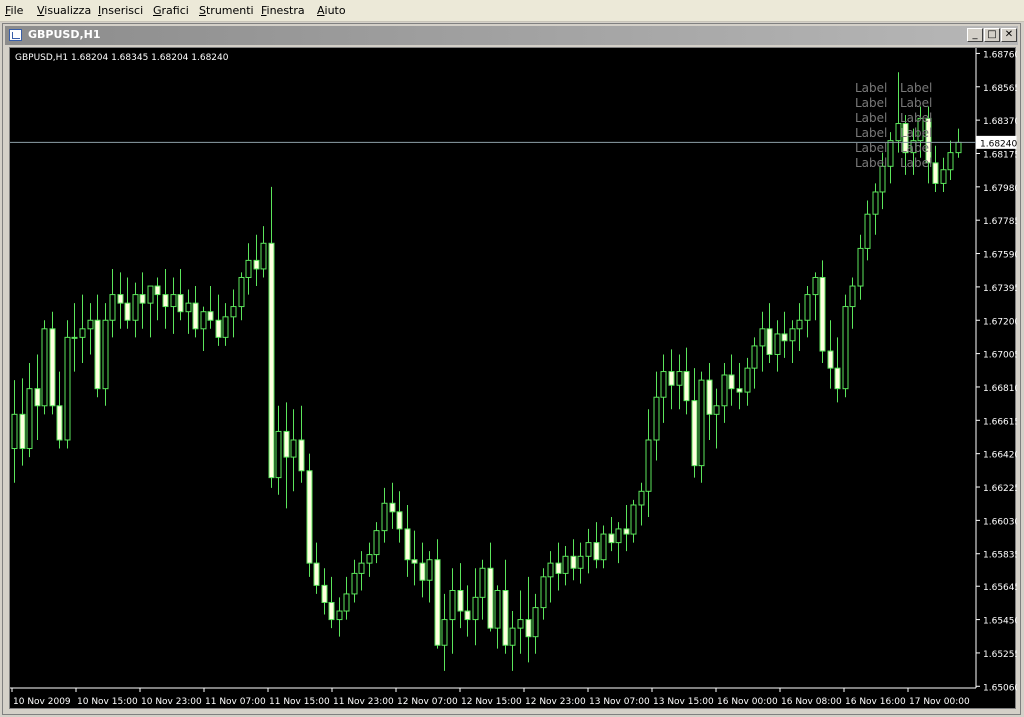 Image resolution: width=1024 pixels, height=717 pixels. Describe the element at coordinates (299, 702) in the screenshot. I see `x-tick-label: 11 Nov 15:00` at that location.